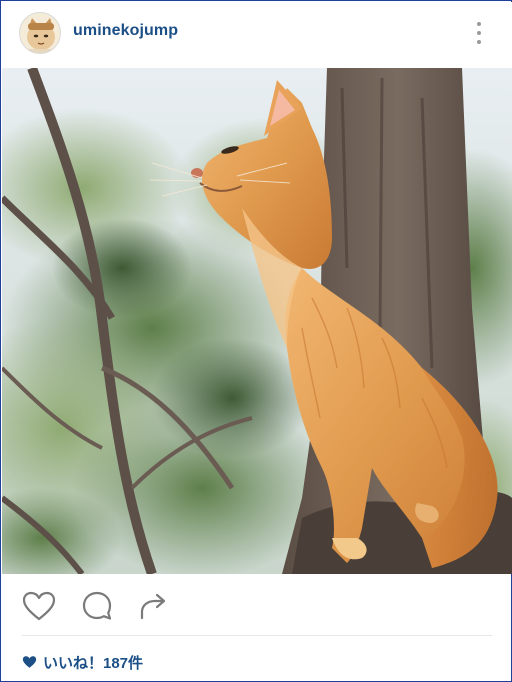 The height and width of the screenshot is (682, 512). I want to click on heart-outline-icon, so click(39, 606).